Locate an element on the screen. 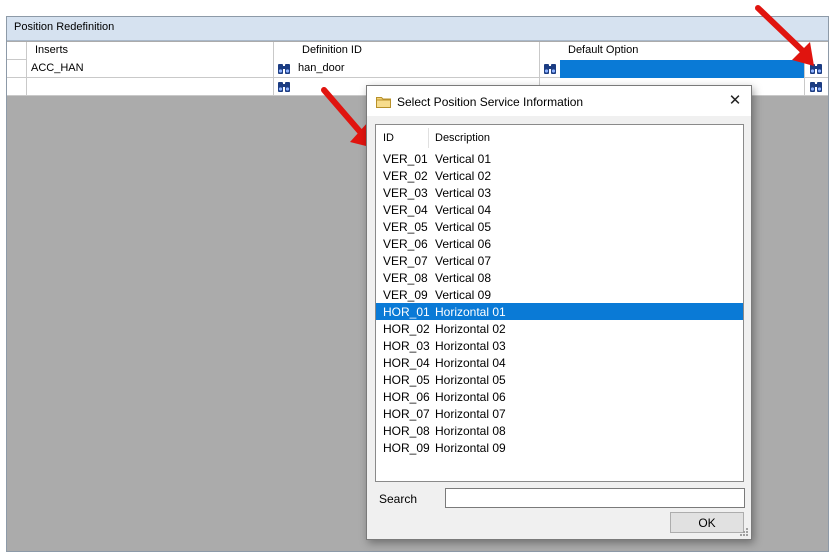 The height and width of the screenshot is (559, 835). list-item-description: Vertical 08 is located at coordinates (463, 278).